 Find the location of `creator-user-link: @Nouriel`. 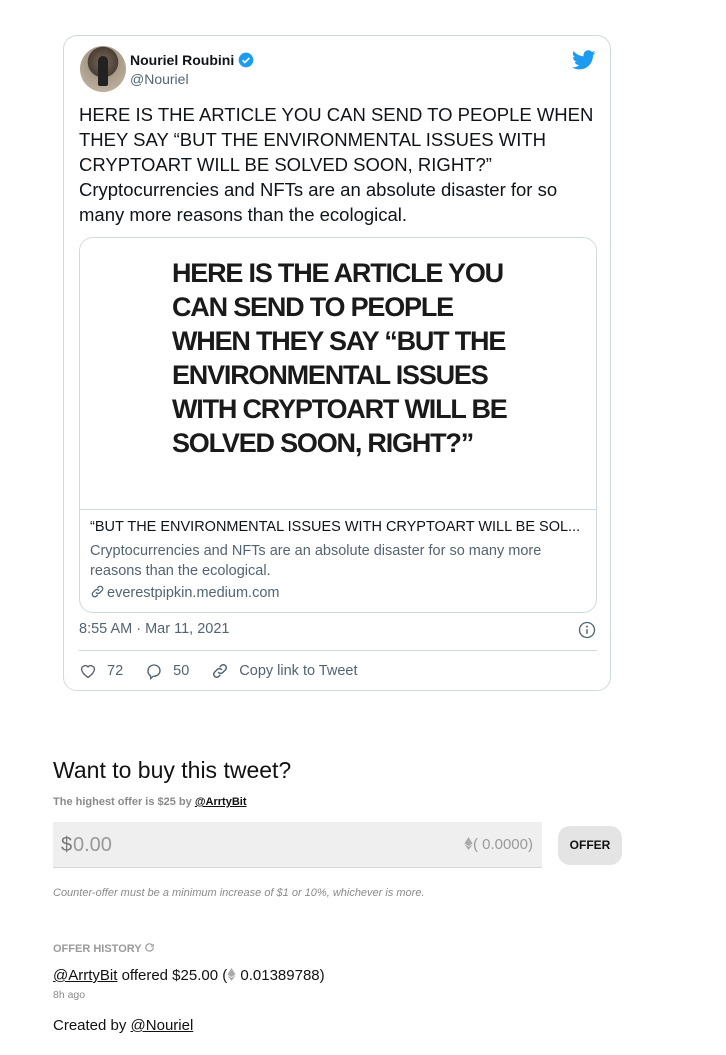

creator-user-link: @Nouriel is located at coordinates (162, 1025).